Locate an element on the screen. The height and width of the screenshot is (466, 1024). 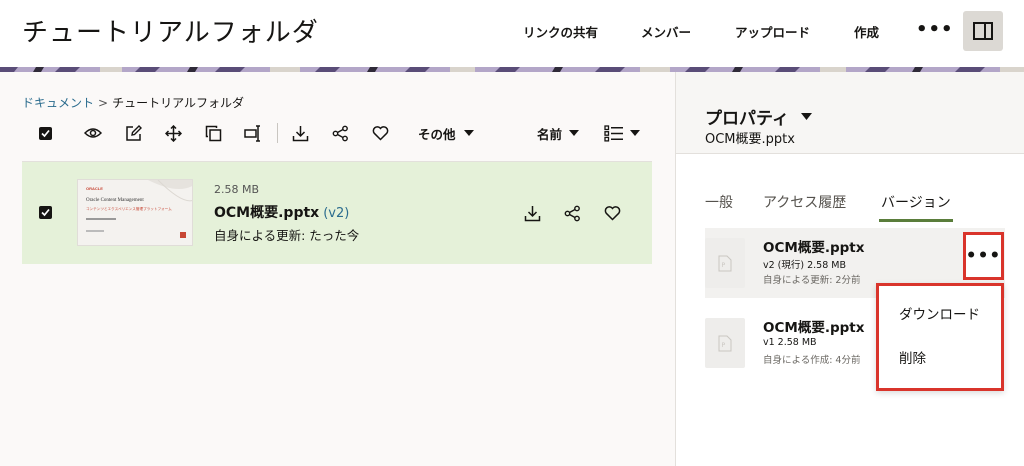
file-checkbox is located at coordinates (45, 212).